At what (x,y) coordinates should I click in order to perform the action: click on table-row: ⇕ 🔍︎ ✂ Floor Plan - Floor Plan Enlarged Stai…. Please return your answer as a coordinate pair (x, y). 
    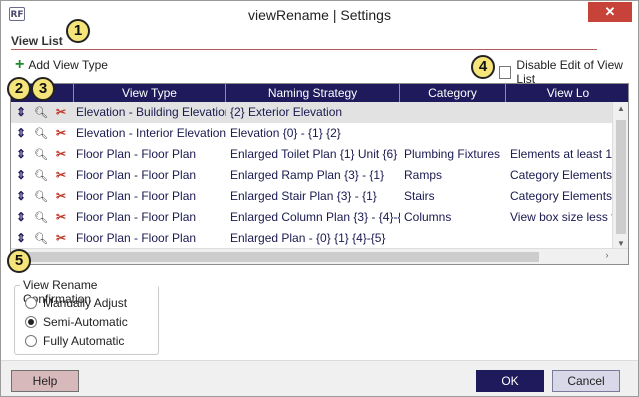
    Looking at the image, I should click on (312, 196).